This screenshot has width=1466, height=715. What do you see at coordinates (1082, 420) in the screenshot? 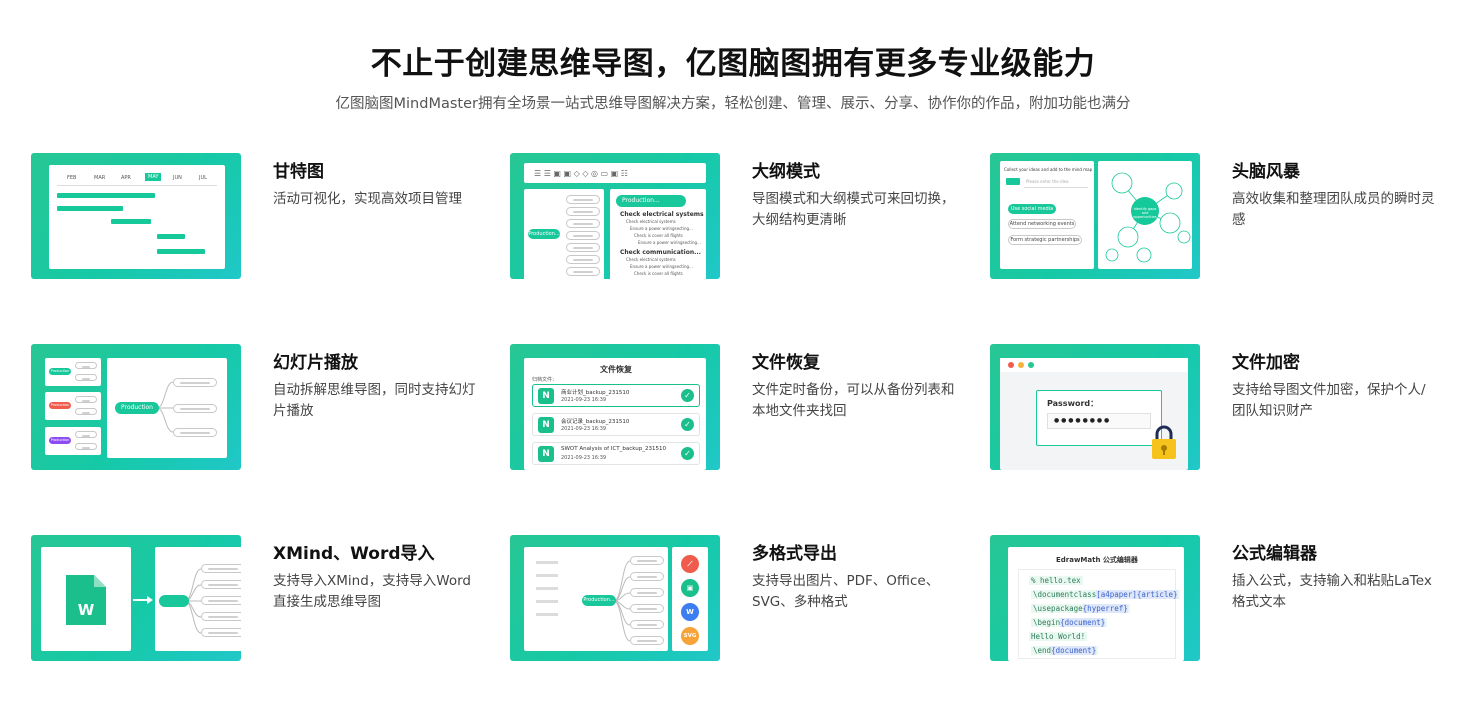
I see `password-mask: ● ● ● ● ● ● ● ●` at bounding box center [1082, 420].